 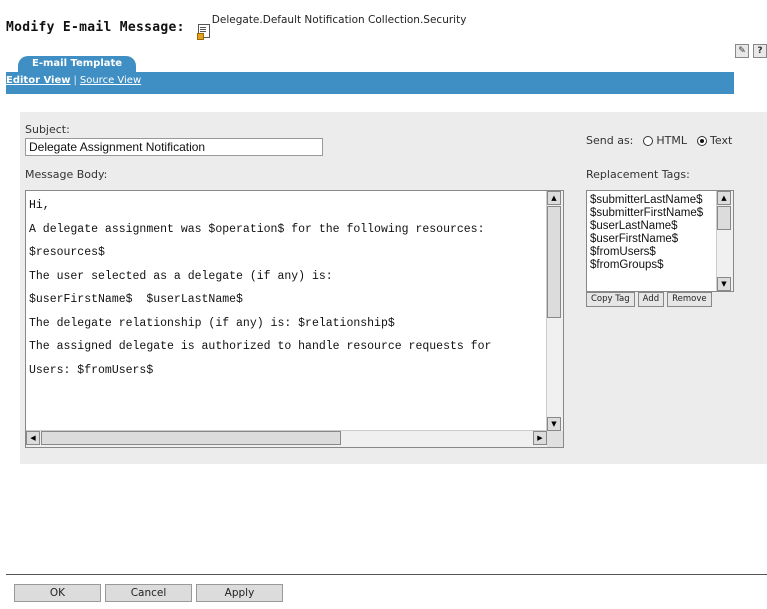 I want to click on tag-item: $userLastName$, so click(x=653, y=226).